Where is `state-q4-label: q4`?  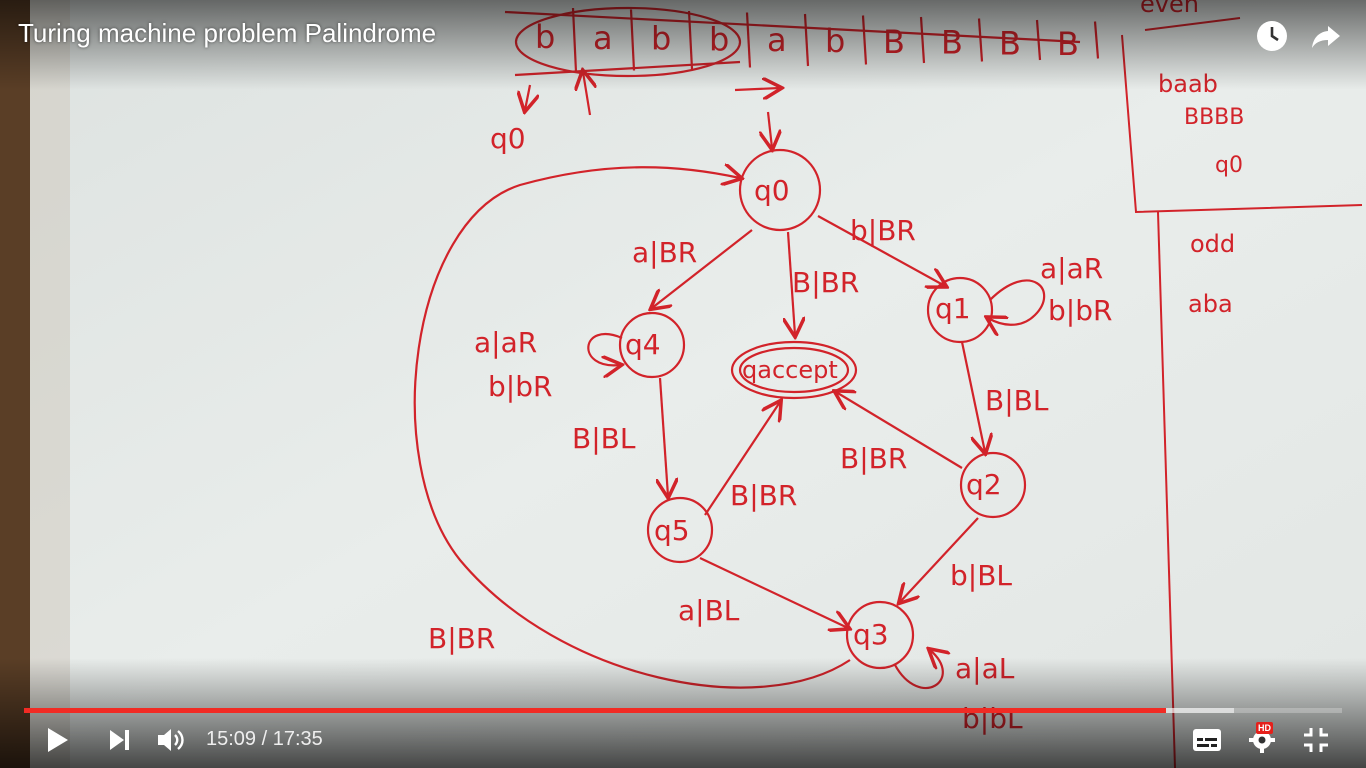
state-q4-label: q4 is located at coordinates (643, 344).